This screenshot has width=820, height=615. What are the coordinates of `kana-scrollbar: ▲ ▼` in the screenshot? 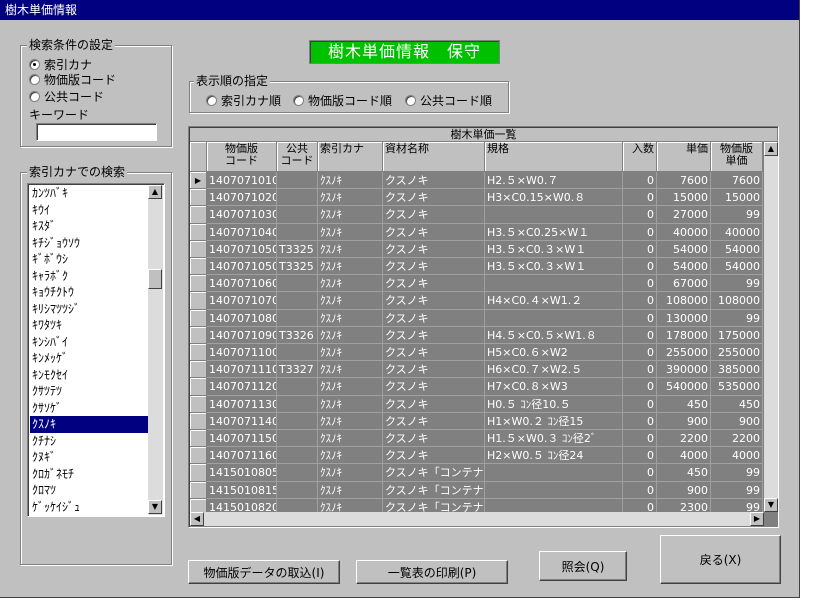 It's located at (155, 350).